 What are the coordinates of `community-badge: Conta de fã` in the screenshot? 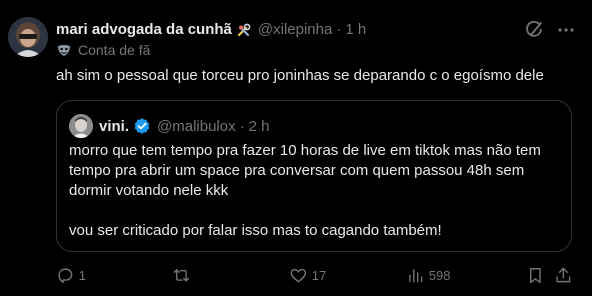 It's located at (103, 50).